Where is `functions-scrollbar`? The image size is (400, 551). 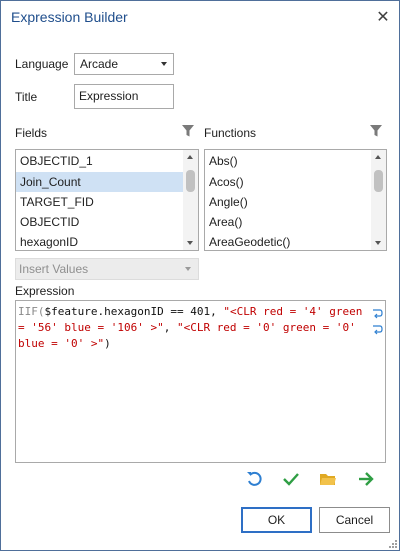 functions-scrollbar is located at coordinates (378, 200).